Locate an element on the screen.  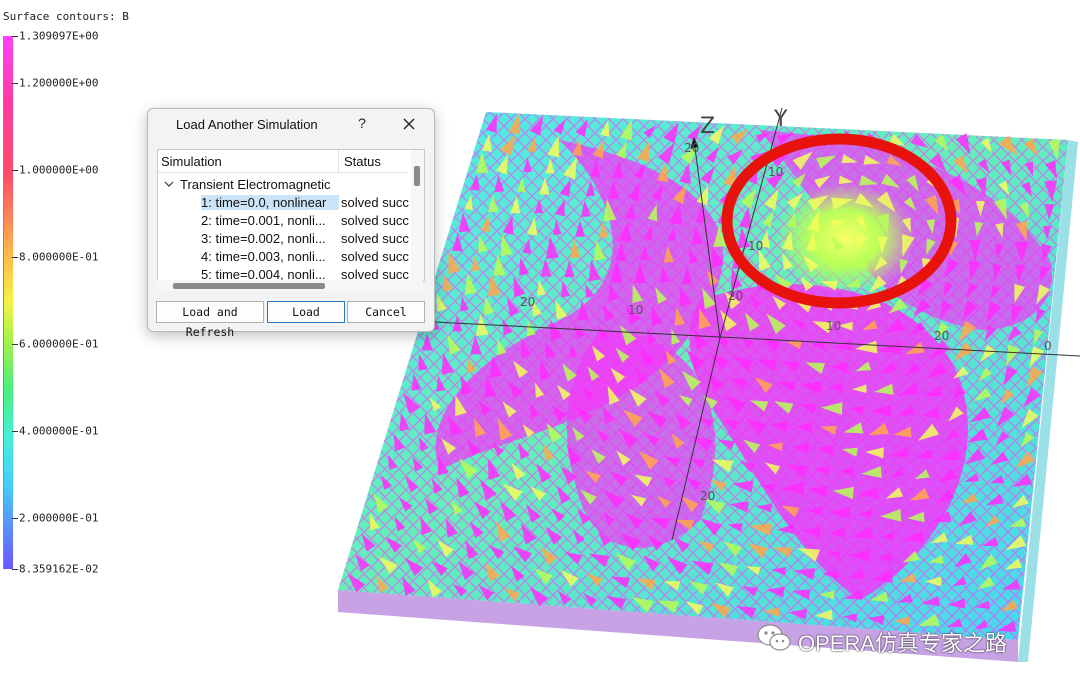
simulation-row: 3: time=0.002, nonli... solved succ is located at coordinates (284, 239).